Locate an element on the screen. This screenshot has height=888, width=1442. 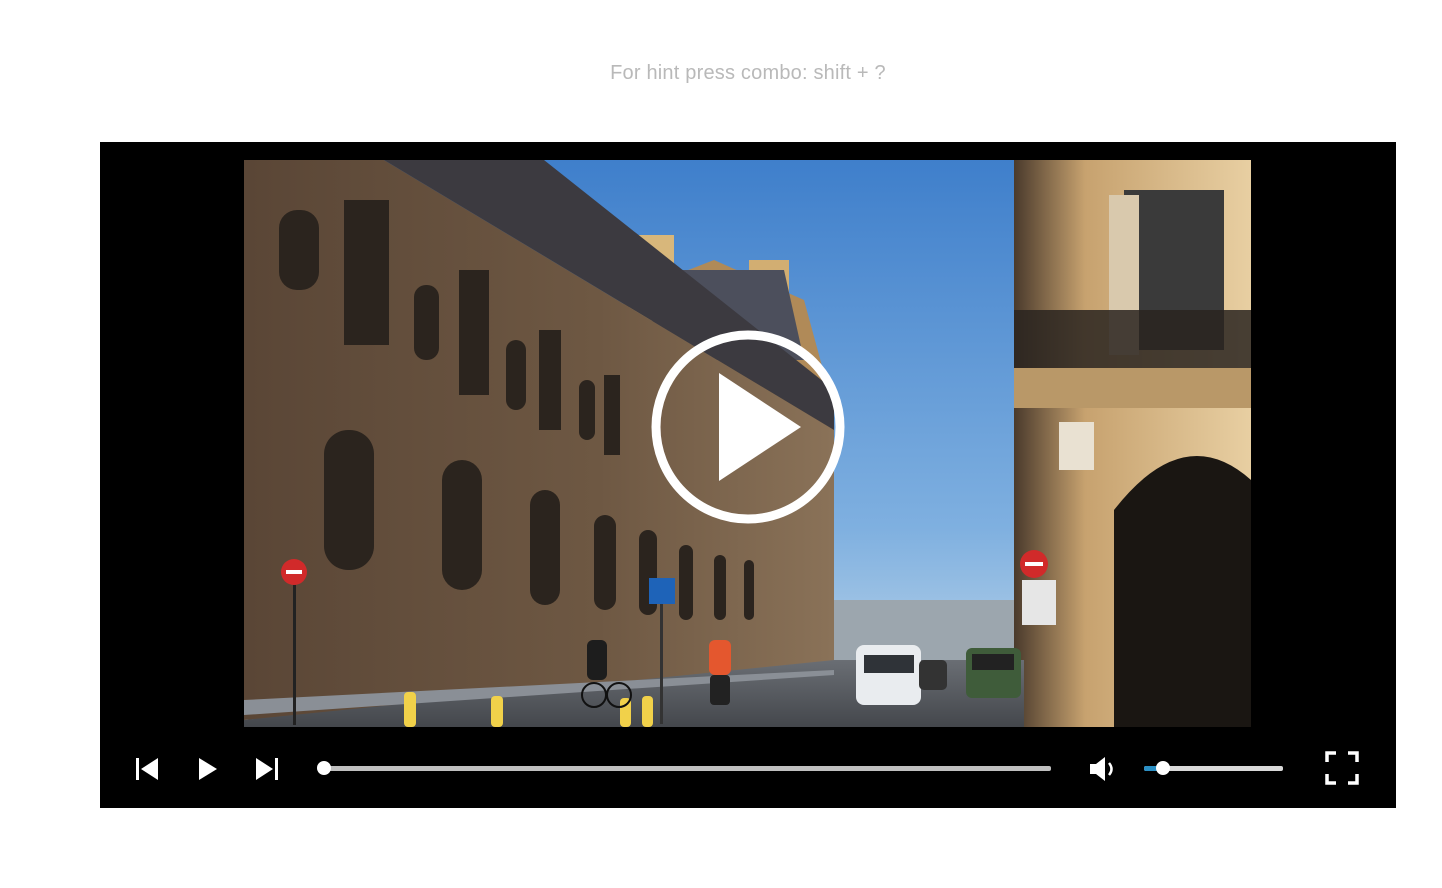
skip-next-icon is located at coordinates (267, 769).